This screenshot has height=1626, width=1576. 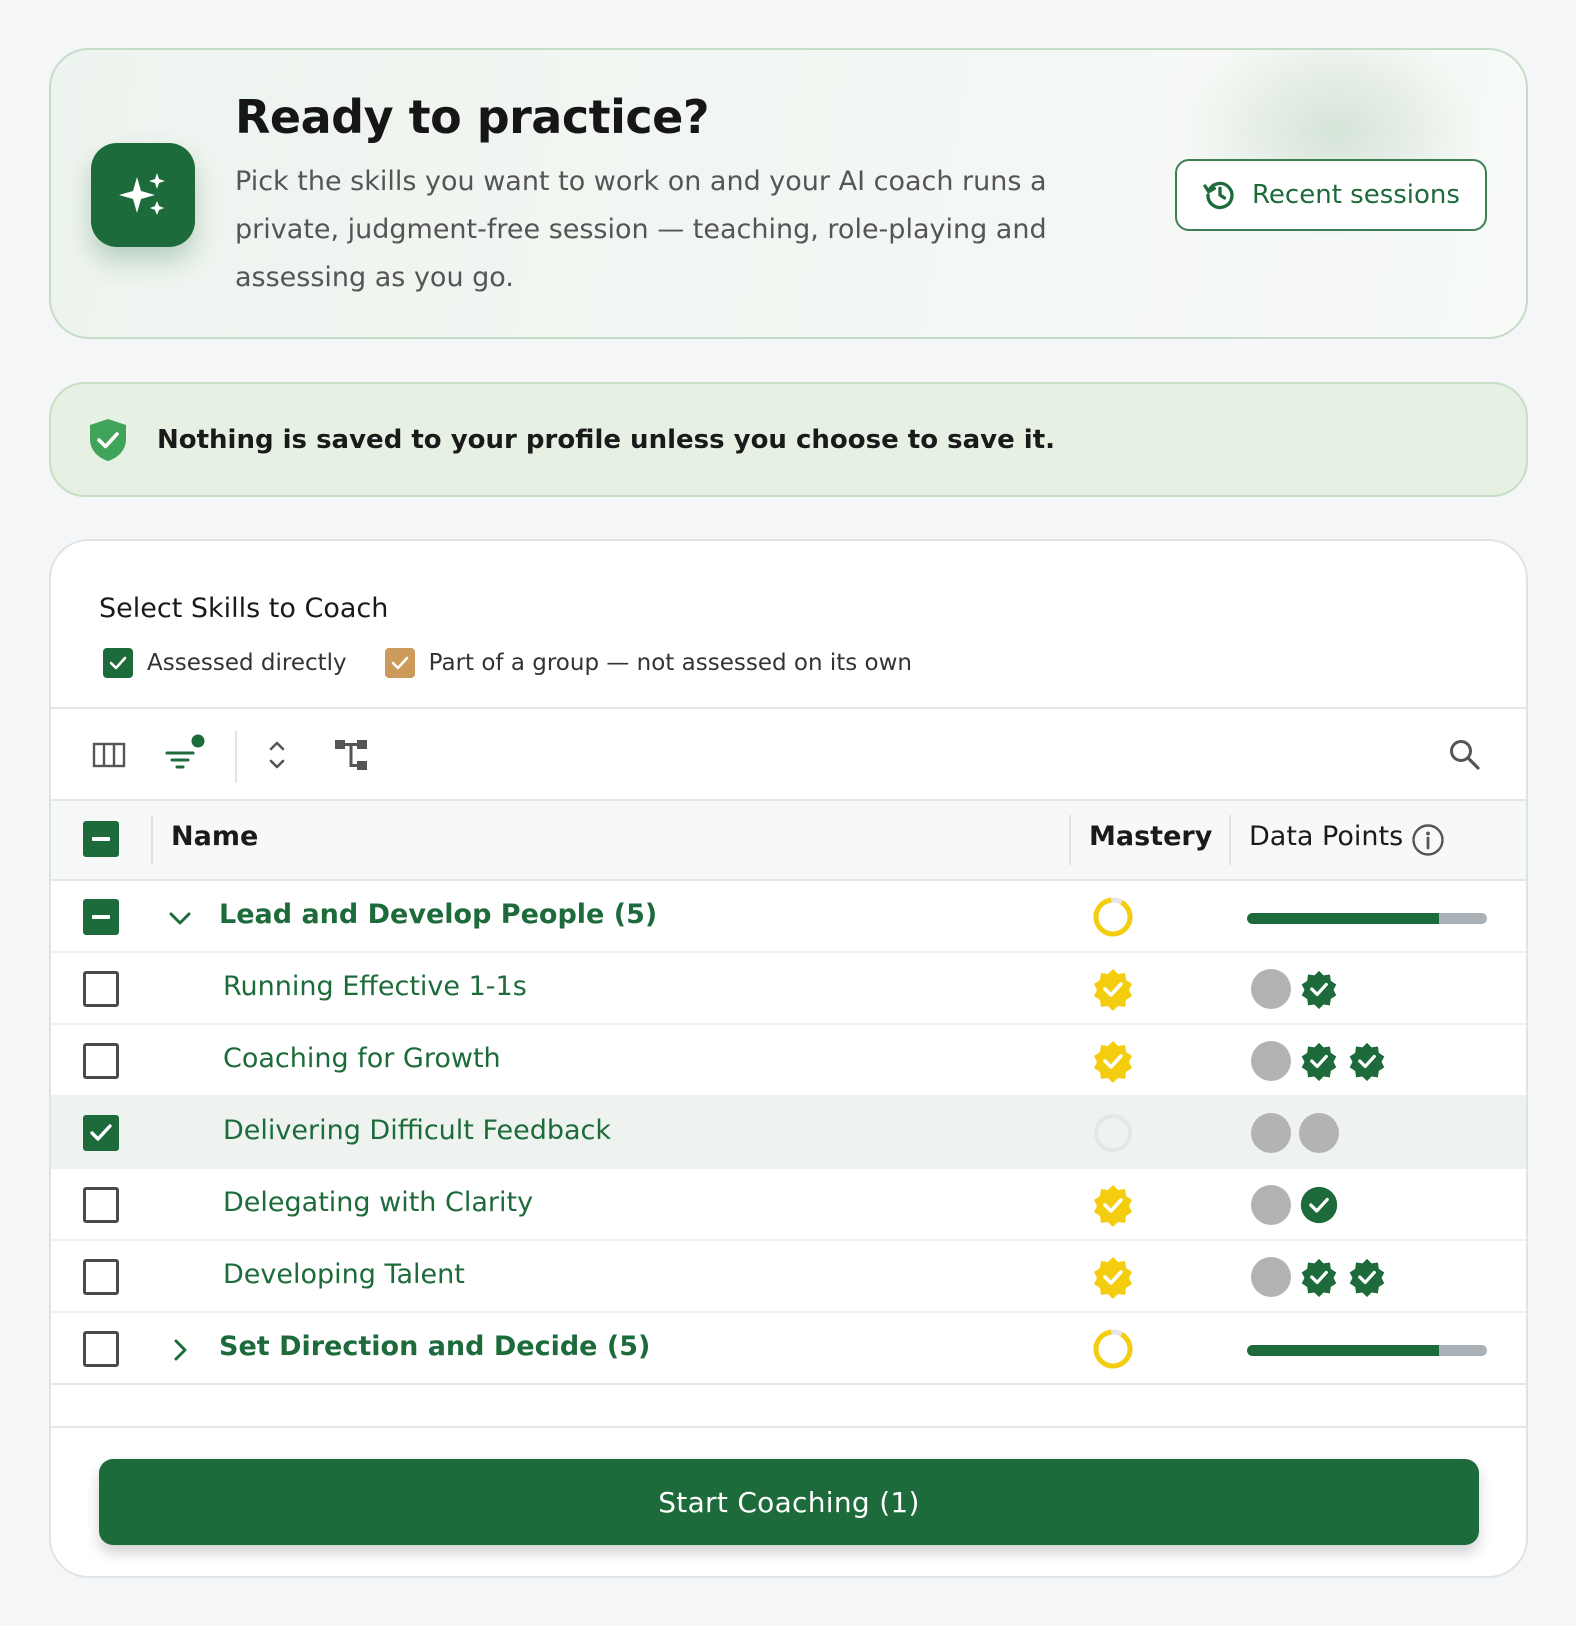 What do you see at coordinates (1465, 755) in the screenshot?
I see `search-icon` at bounding box center [1465, 755].